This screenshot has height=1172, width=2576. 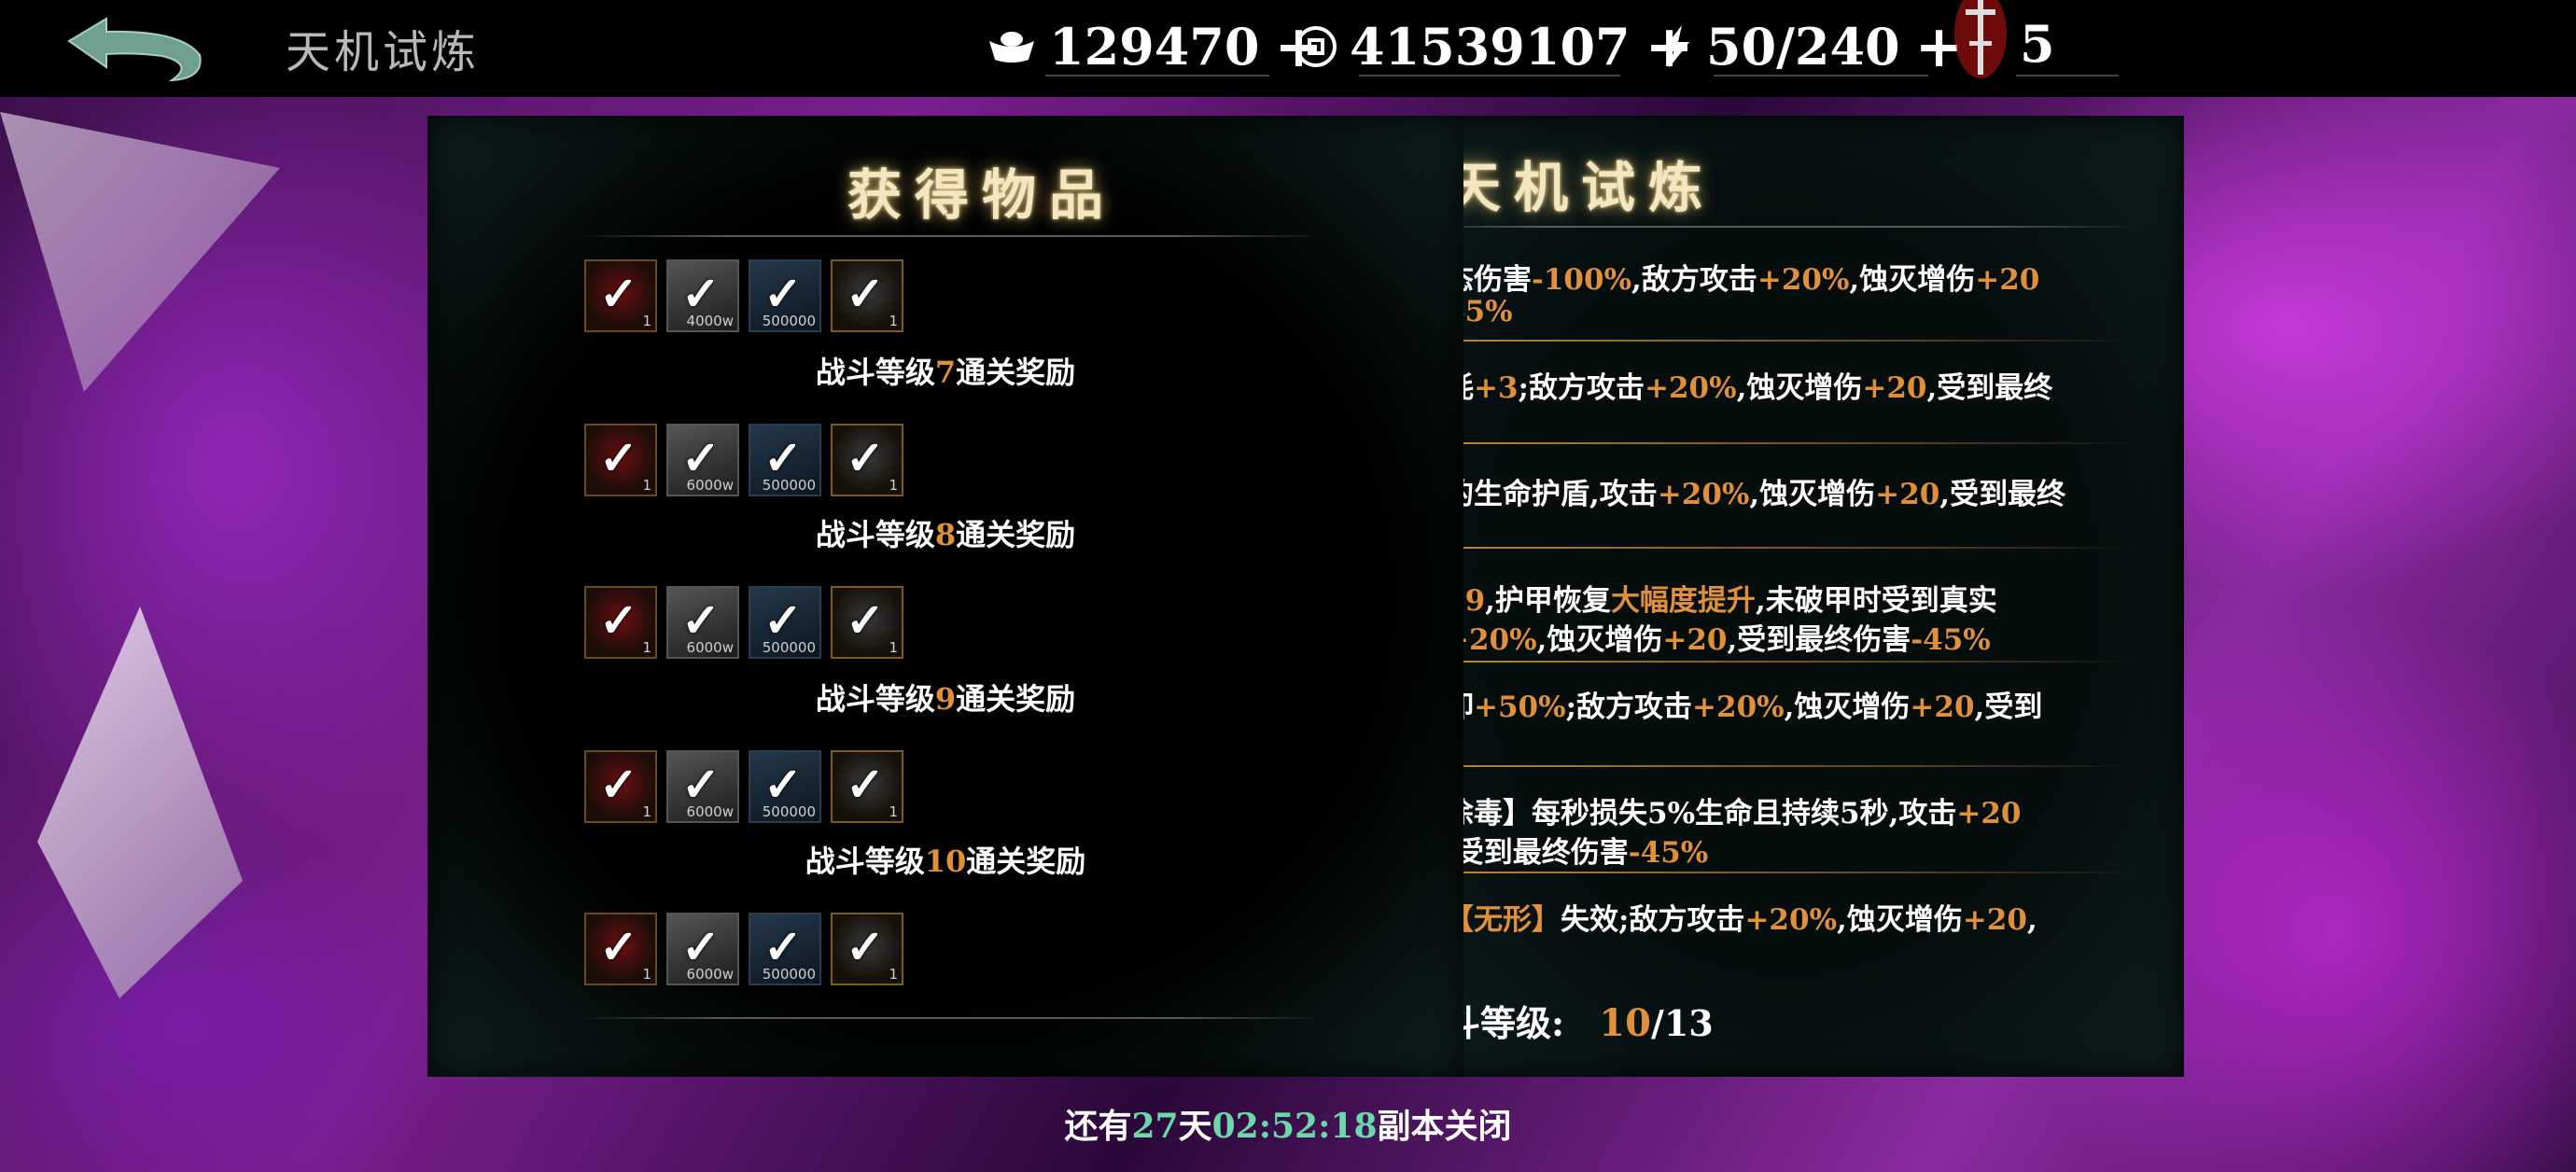 What do you see at coordinates (1781, 491) in the screenshot?
I see `modifier-line: 的生命护盾,攻击+20%,蚀灭增伤+20,受到最终` at bounding box center [1781, 491].